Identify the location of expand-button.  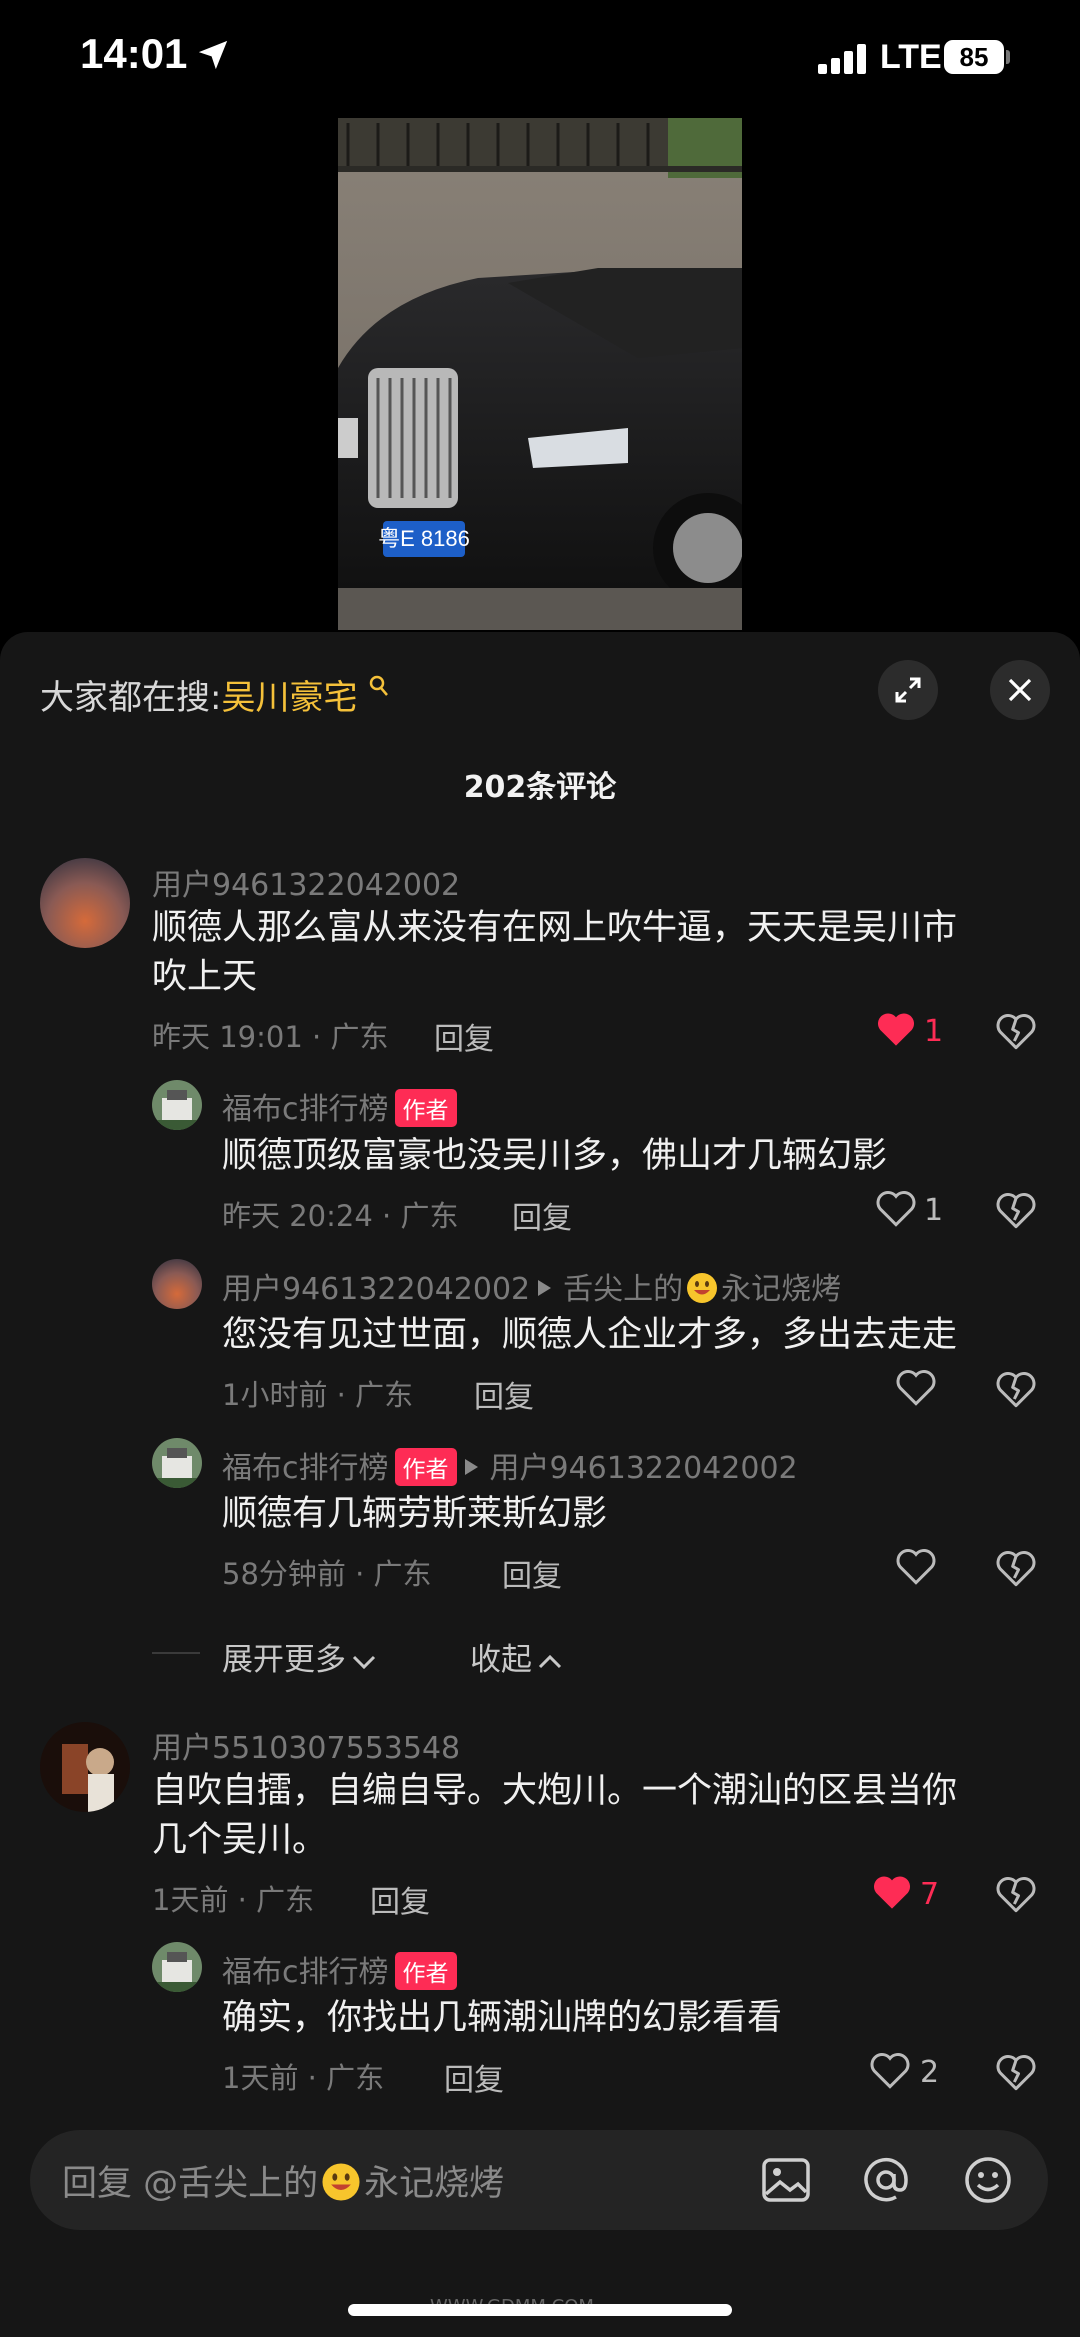
(908, 690).